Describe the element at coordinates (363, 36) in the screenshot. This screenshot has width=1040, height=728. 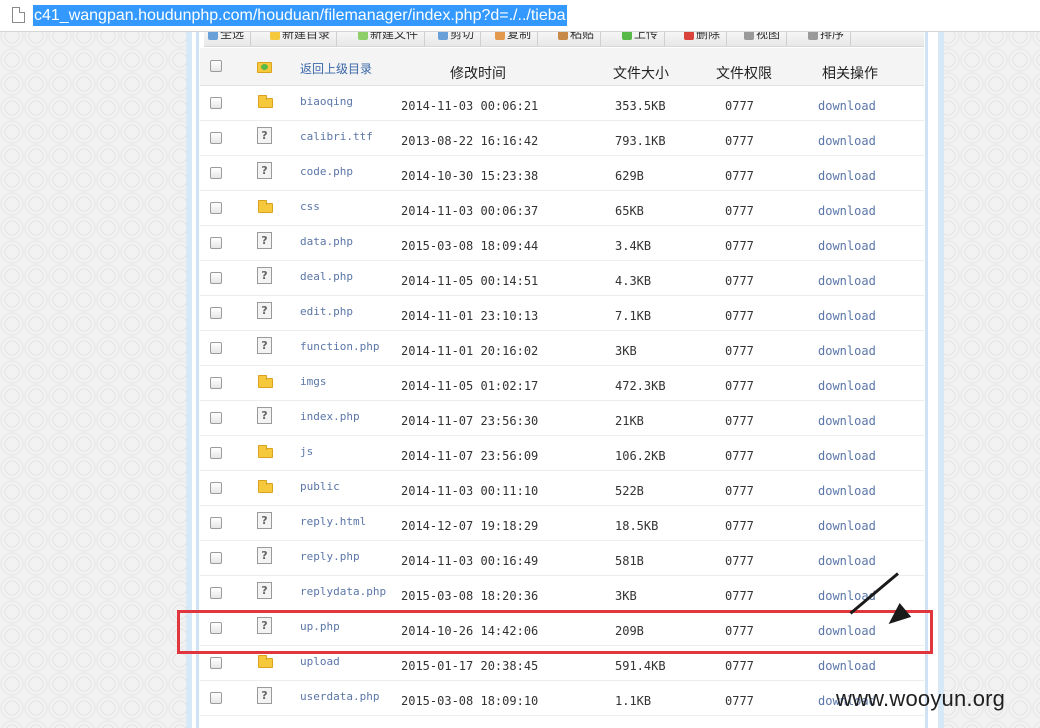
I see `new-file-icon` at that location.